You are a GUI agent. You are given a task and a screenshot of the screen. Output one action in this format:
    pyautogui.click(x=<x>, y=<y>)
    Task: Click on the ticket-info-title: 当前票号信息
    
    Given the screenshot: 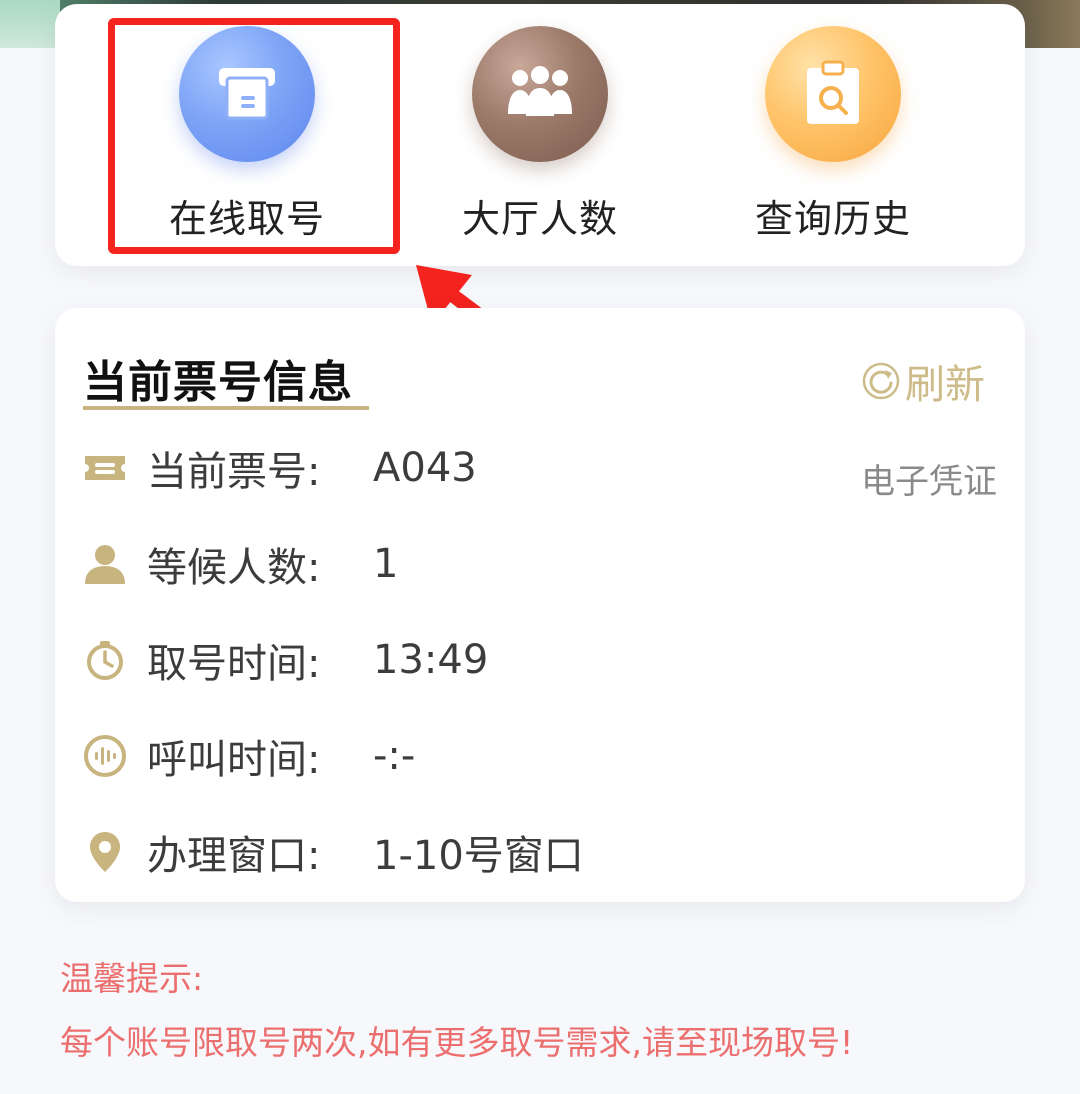 What is the action you would take?
    pyautogui.click(x=218, y=382)
    